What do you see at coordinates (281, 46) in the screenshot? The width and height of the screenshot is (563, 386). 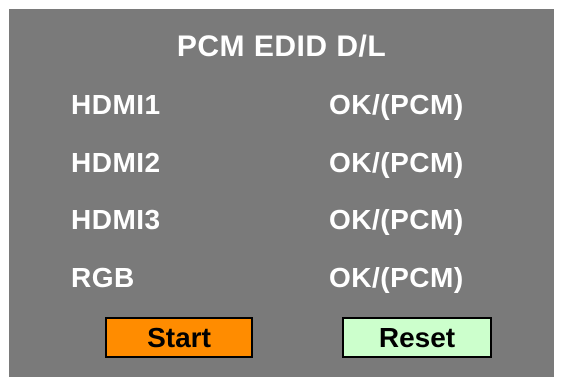 I see `panel-title: PCM EDID D/L` at bounding box center [281, 46].